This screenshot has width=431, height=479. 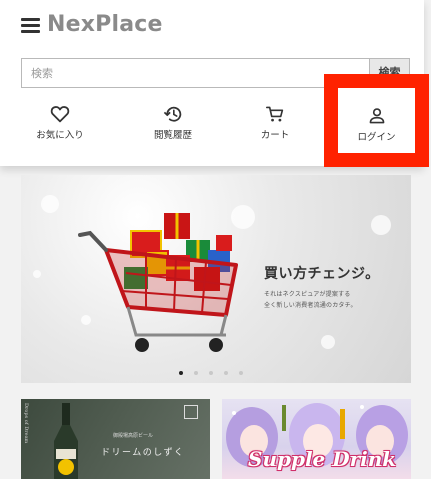 I want to click on site-logo: NexPlace, so click(x=105, y=25).